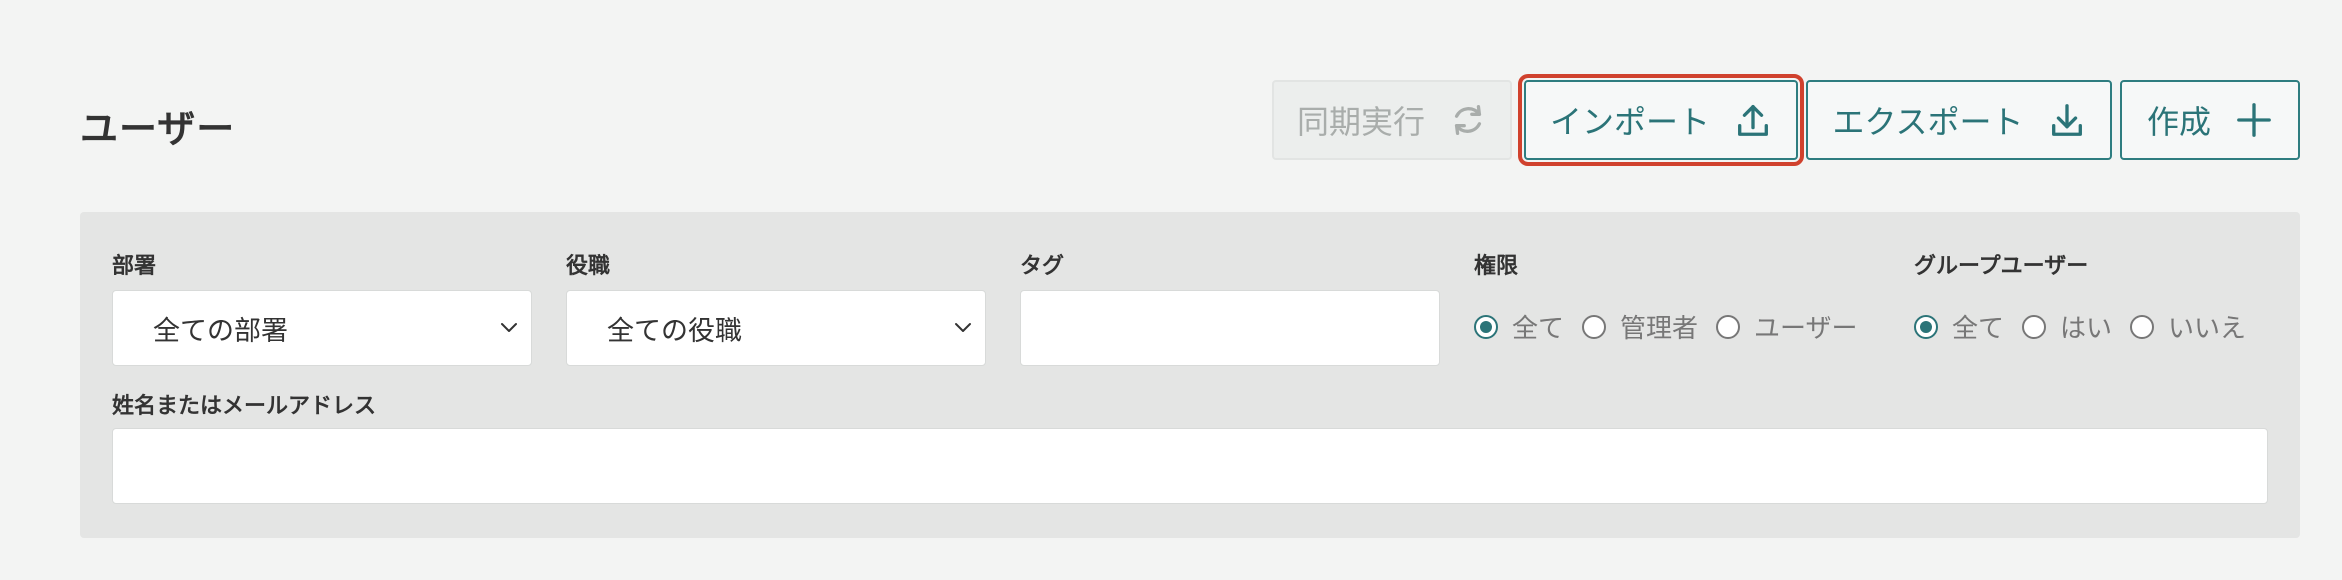 The width and height of the screenshot is (2342, 580). What do you see at coordinates (1659, 329) in the screenshot?
I see `permission-radio-admin-label: 管理者` at bounding box center [1659, 329].